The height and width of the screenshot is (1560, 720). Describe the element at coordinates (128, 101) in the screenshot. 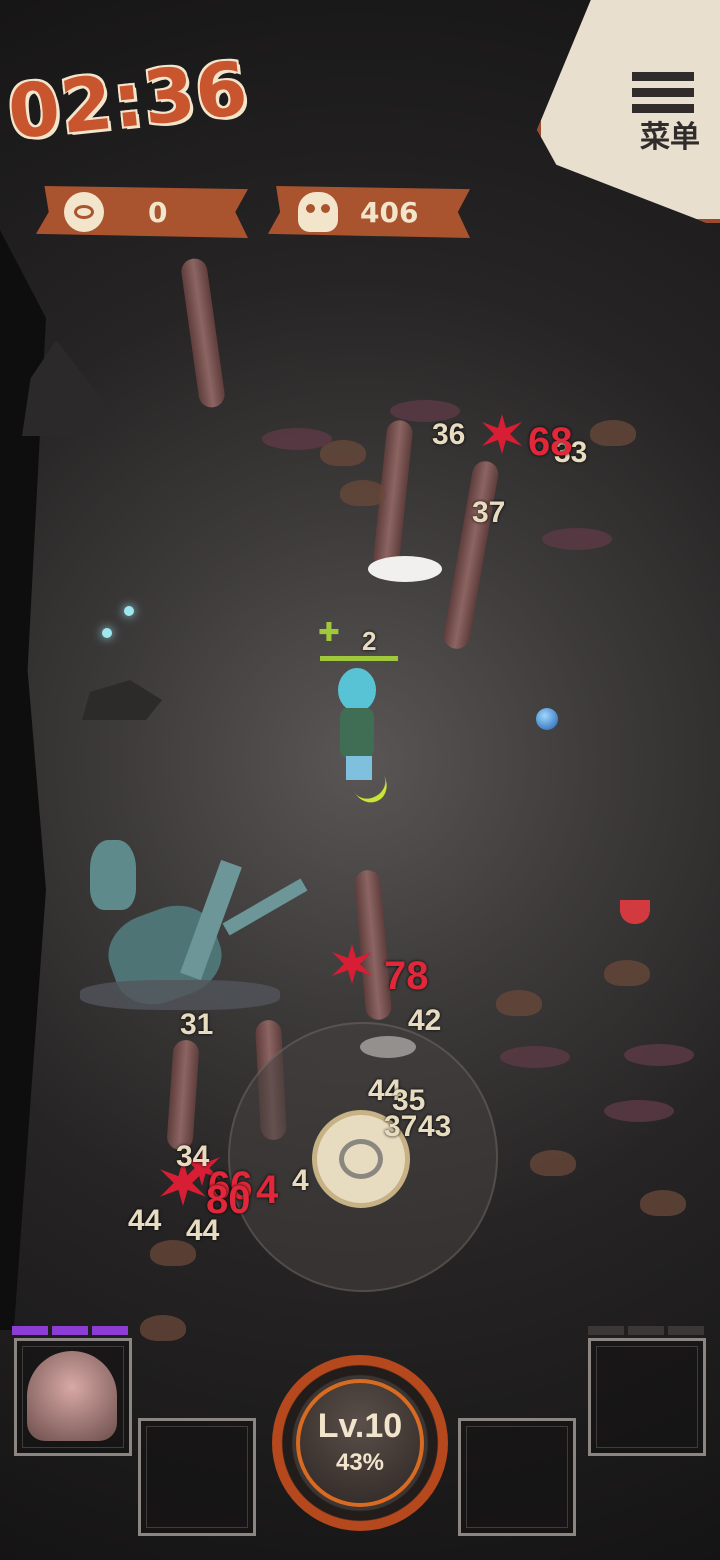

I see `survival-timer: 02:36` at that location.